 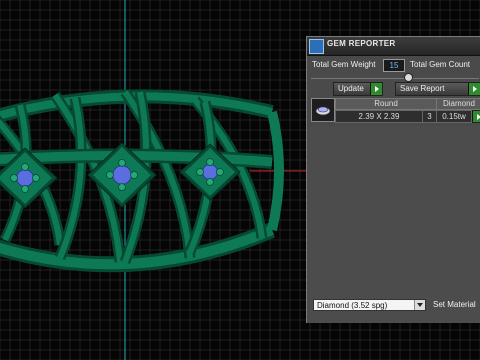 I want to click on update-label: Update, so click(x=351, y=88).